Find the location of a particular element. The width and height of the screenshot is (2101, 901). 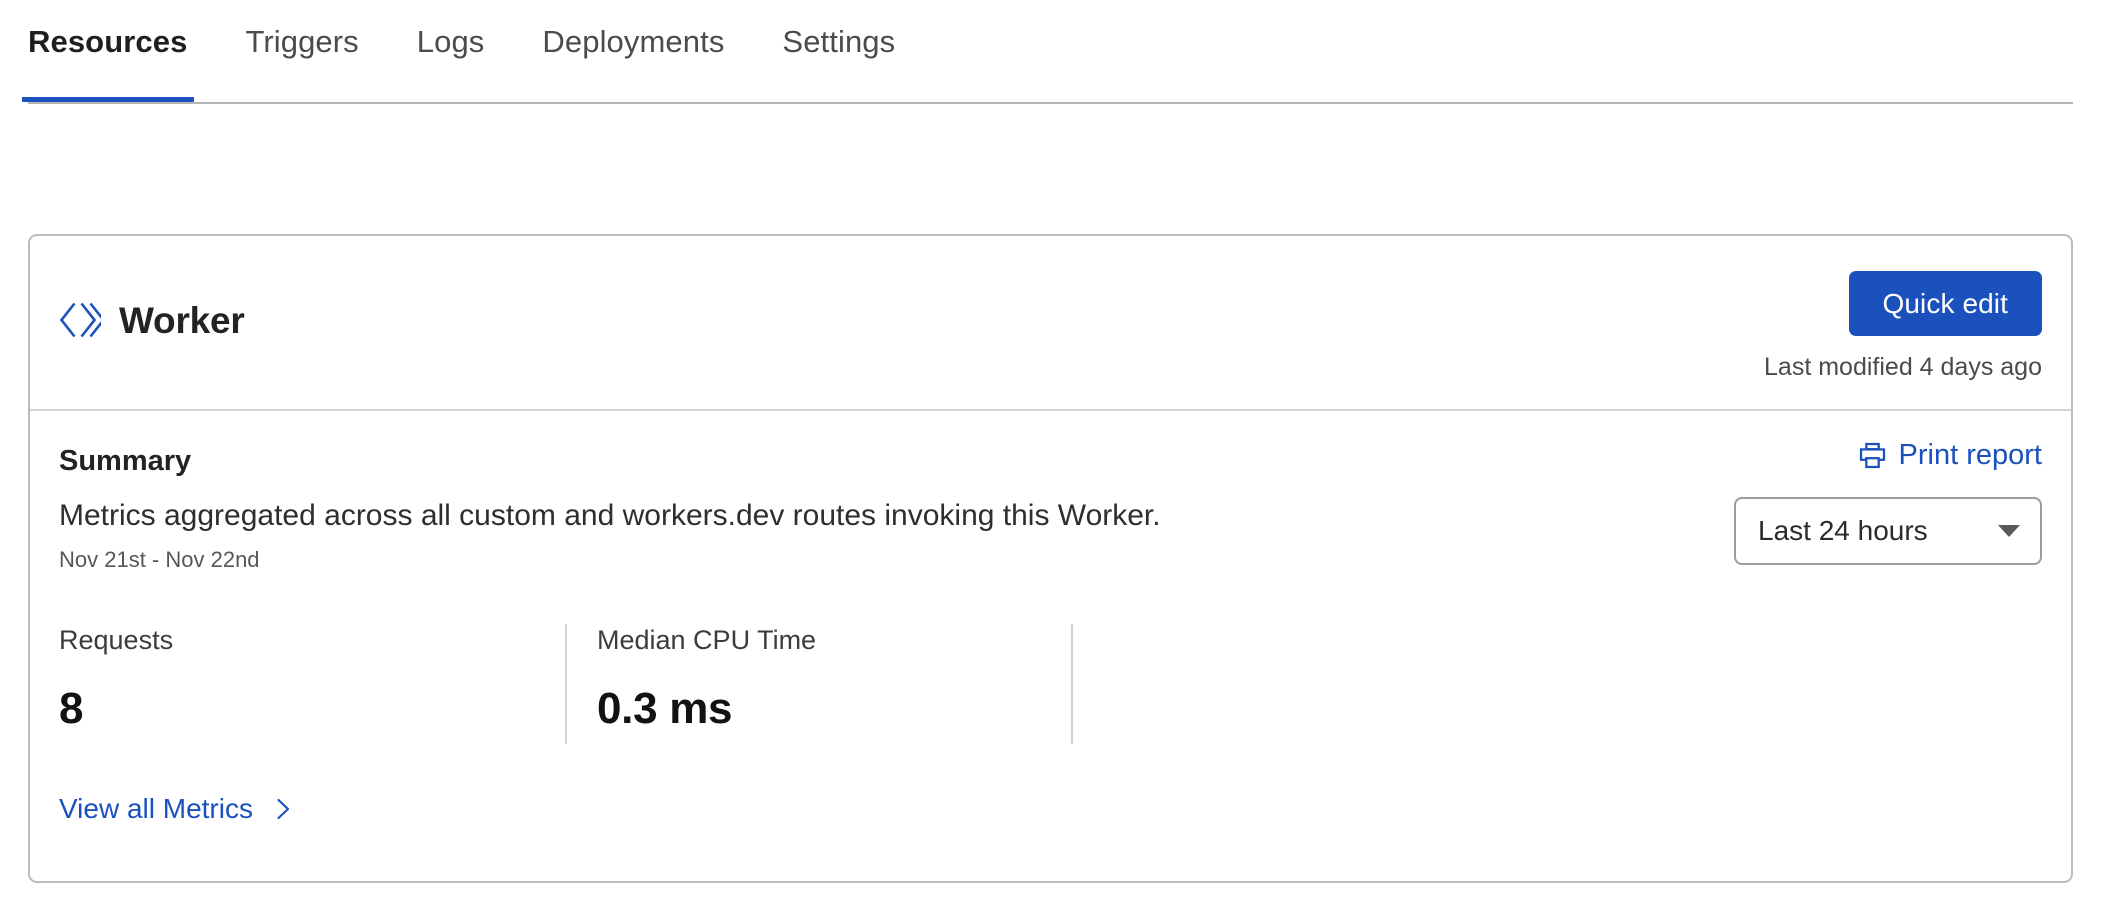

tab-logs: Logs is located at coordinates (451, 64).